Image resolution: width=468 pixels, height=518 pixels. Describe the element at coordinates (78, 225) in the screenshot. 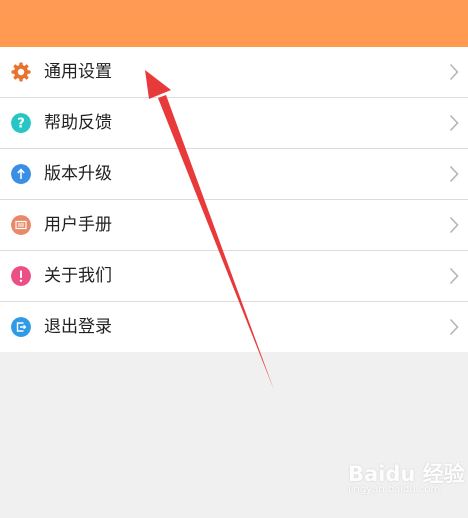

I see `menu-item-label: 用户手册` at that location.